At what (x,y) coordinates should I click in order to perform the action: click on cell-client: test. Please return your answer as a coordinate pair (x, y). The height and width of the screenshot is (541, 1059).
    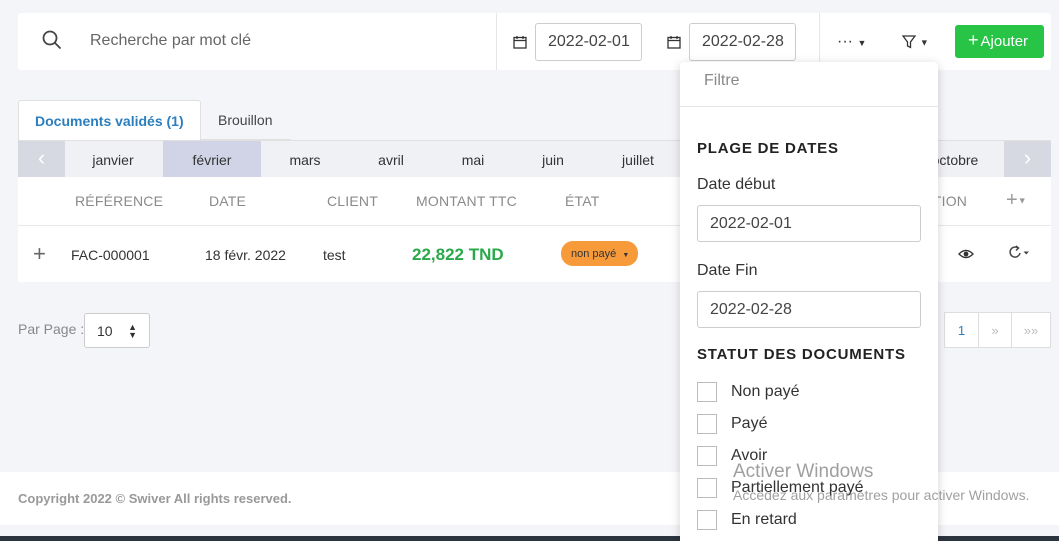
    Looking at the image, I should click on (334, 255).